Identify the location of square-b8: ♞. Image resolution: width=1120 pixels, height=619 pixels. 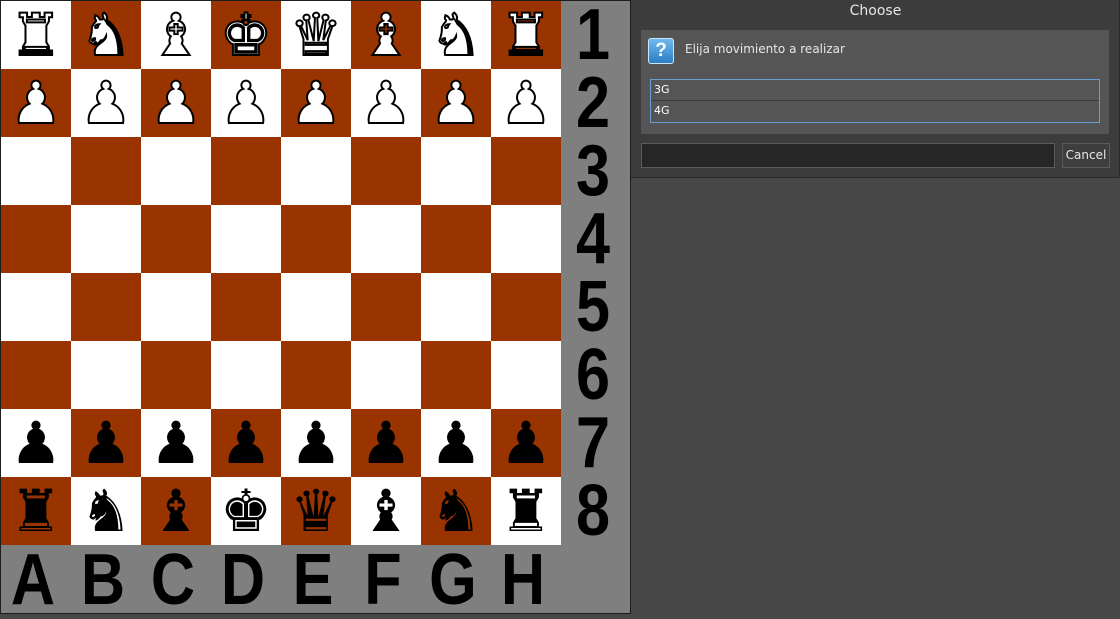
(106, 511).